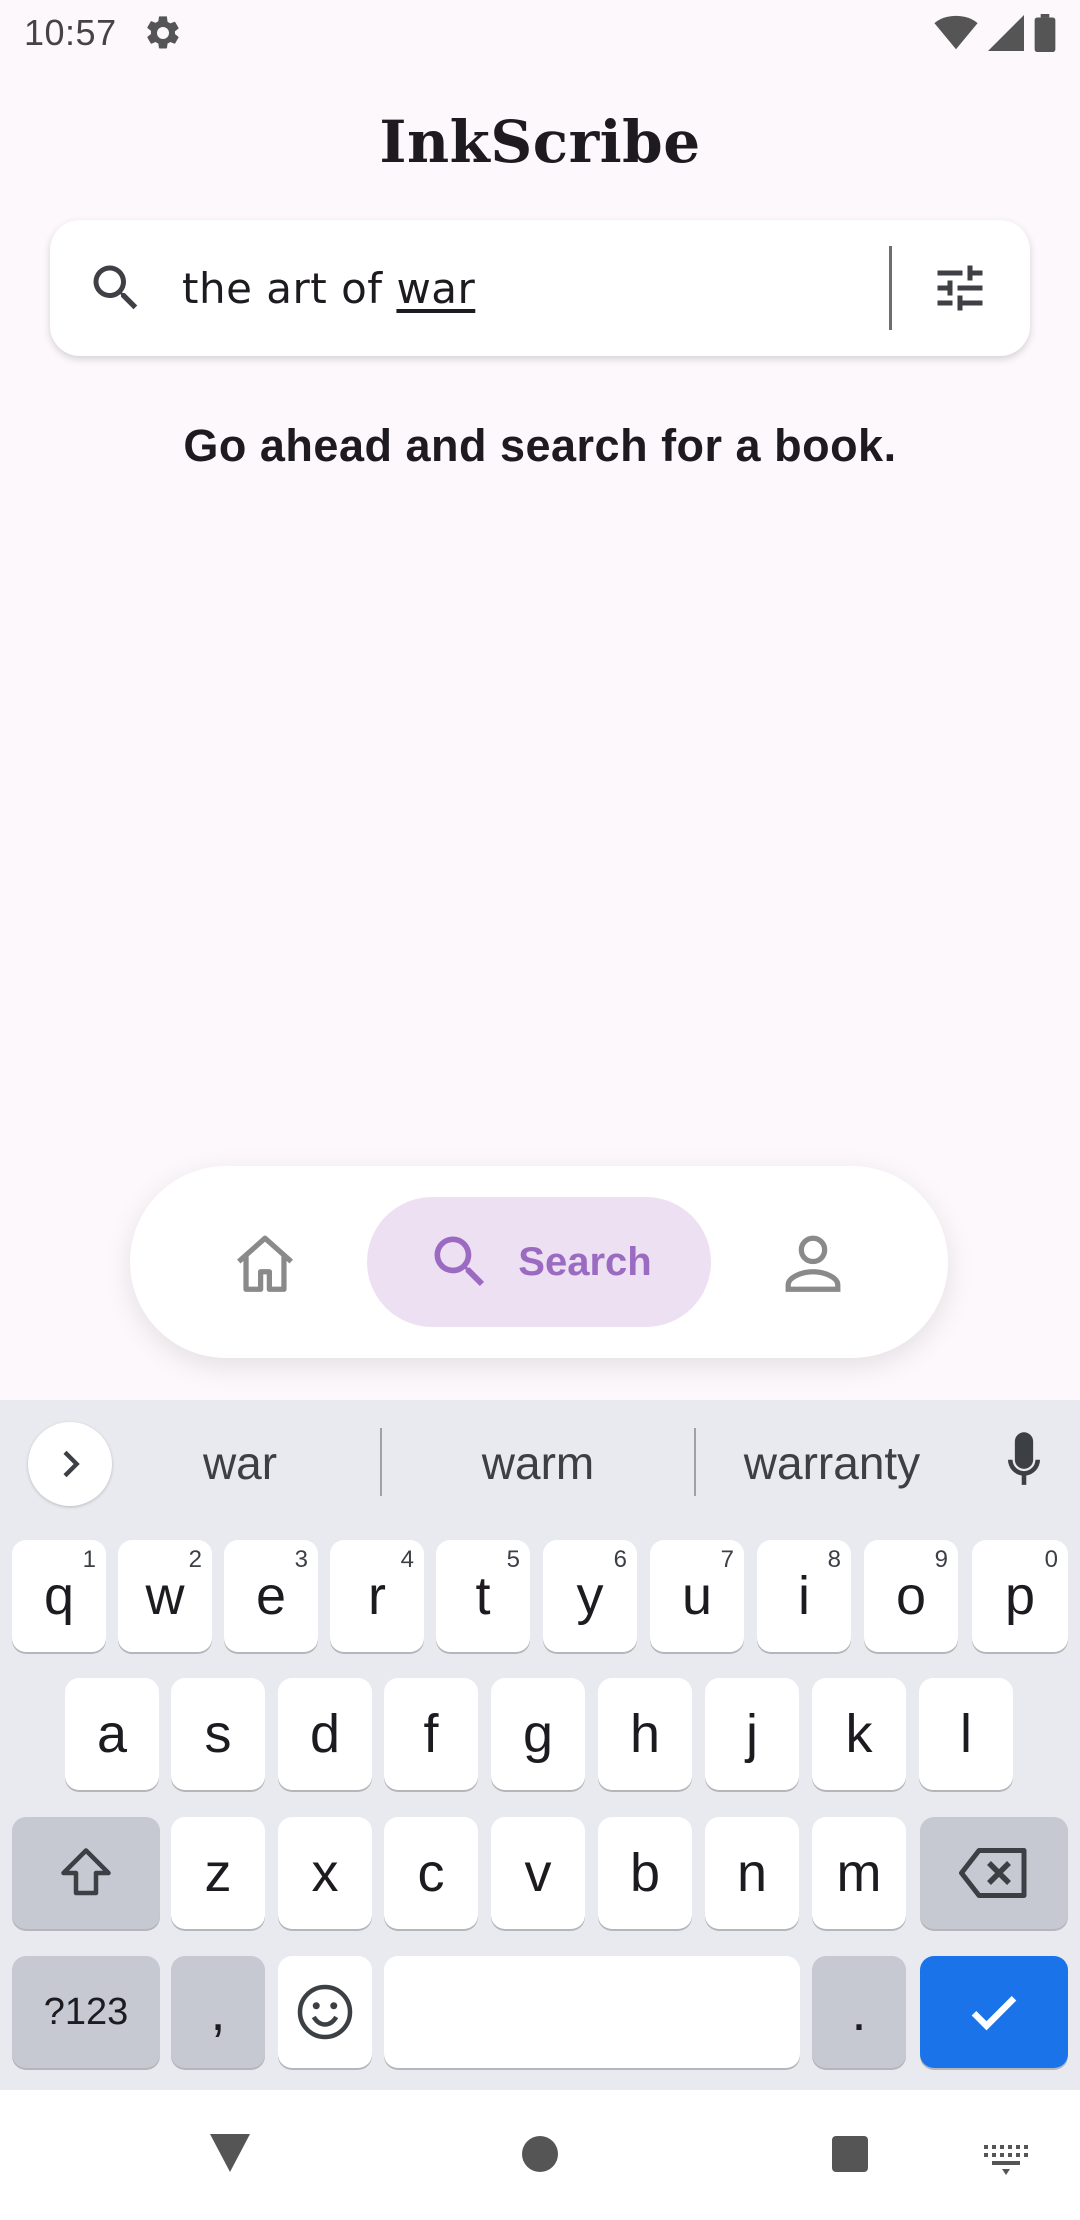 Image resolution: width=1080 pixels, height=2220 pixels. What do you see at coordinates (850, 2152) in the screenshot?
I see `recents-square-icon` at bounding box center [850, 2152].